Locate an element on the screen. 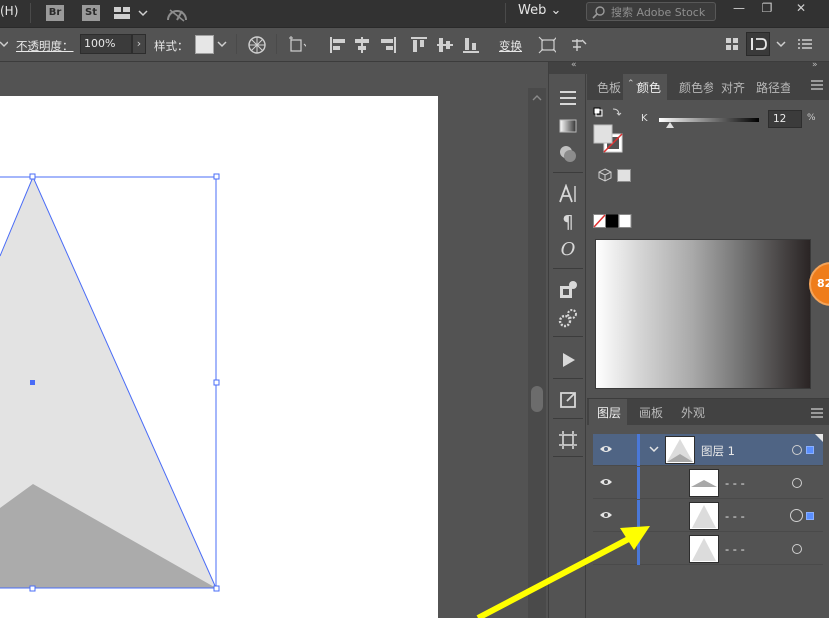 The height and width of the screenshot is (618, 829). align-horizontal-center-icon is located at coordinates (363, 45).